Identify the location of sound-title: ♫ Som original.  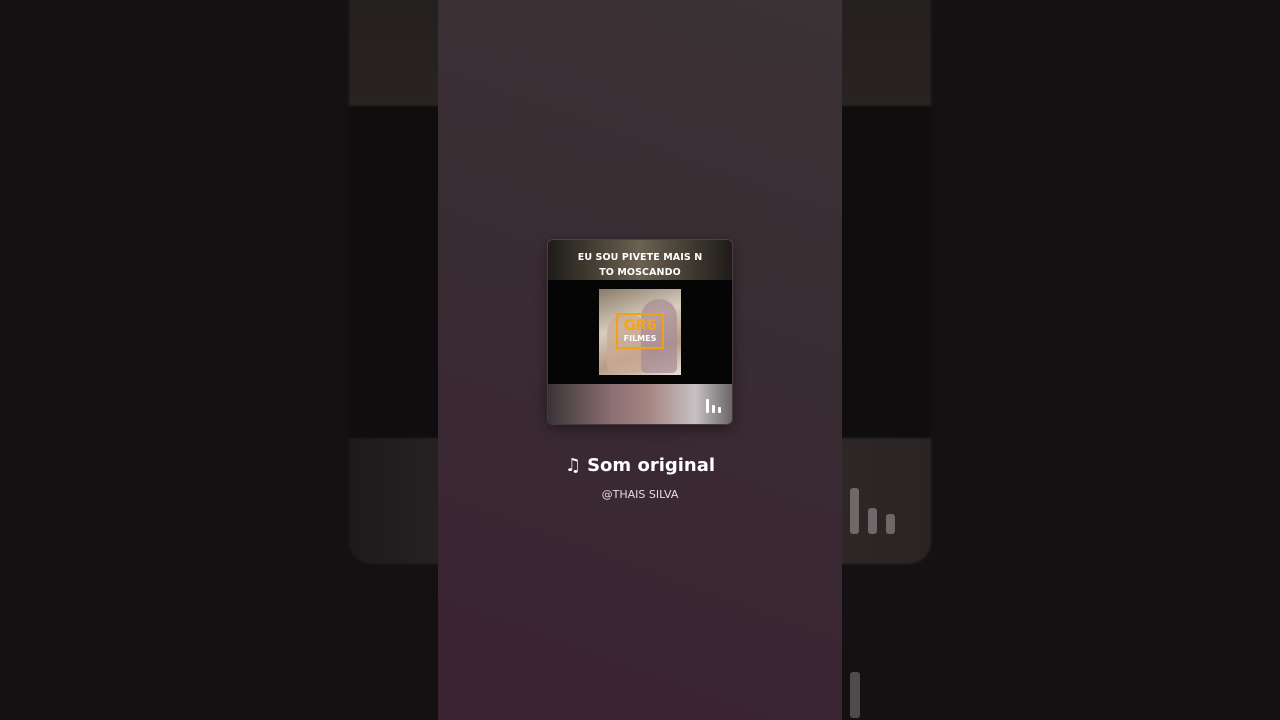
(640, 466).